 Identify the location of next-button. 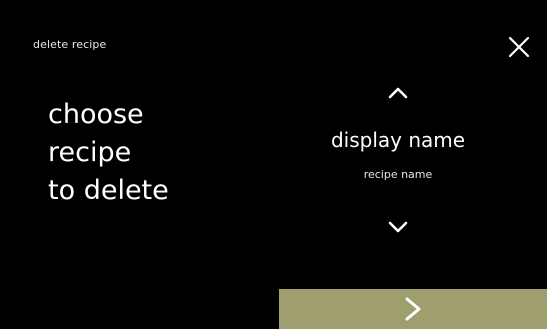
(413, 309).